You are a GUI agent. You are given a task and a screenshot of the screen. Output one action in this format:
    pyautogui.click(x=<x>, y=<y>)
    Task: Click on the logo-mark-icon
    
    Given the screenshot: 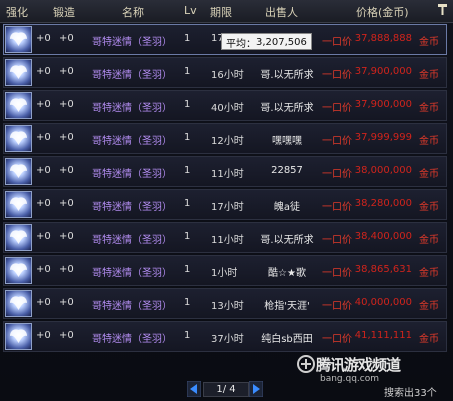 What is the action you would take?
    pyautogui.click(x=306, y=364)
    